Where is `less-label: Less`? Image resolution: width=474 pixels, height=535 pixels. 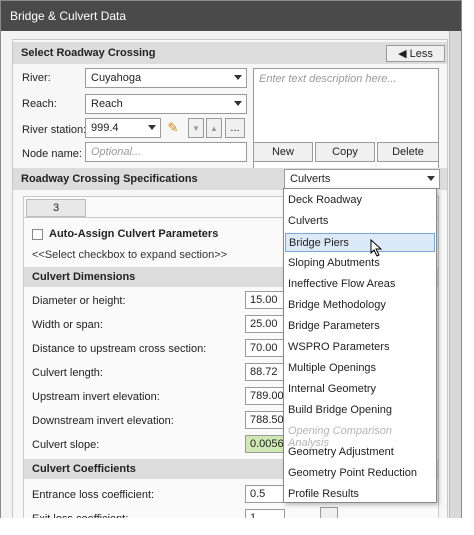 less-label: Less is located at coordinates (421, 53).